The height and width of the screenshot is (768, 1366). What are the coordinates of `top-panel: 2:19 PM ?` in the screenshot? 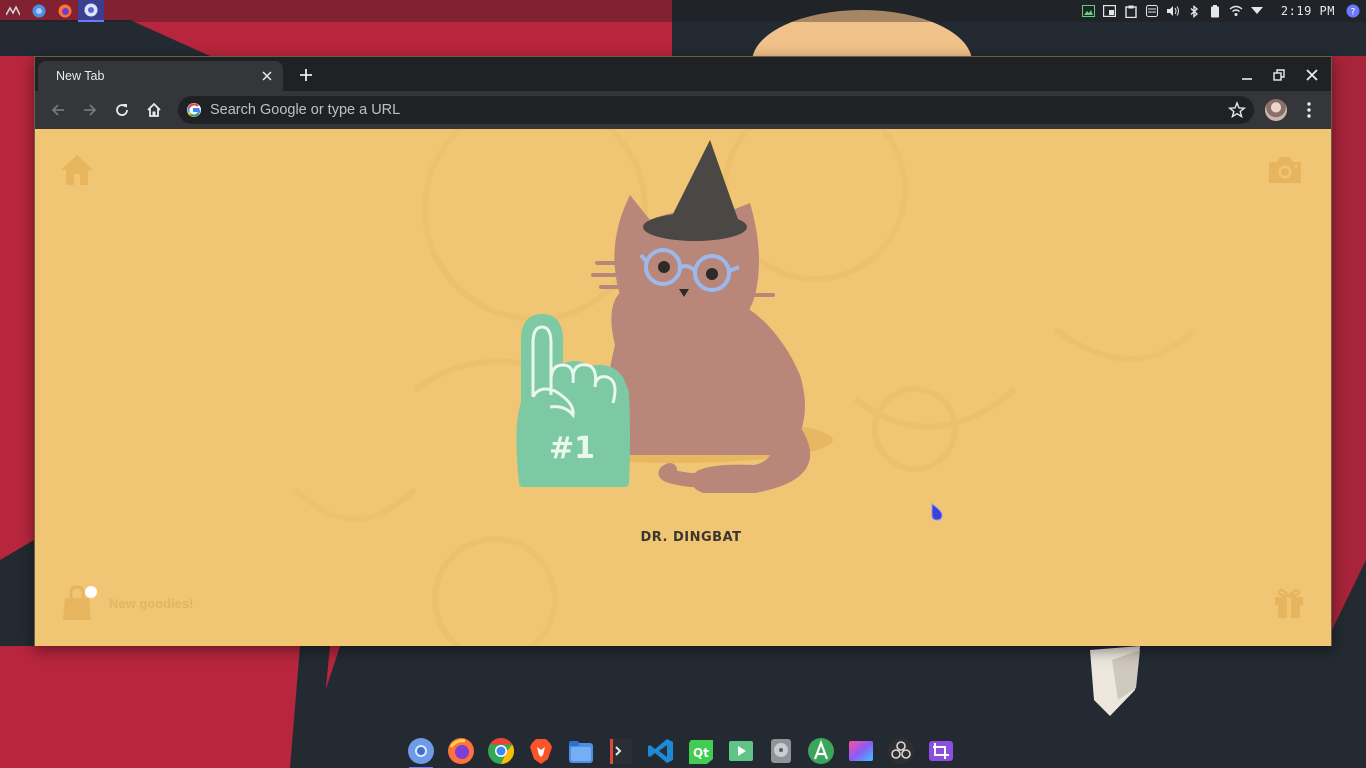 It's located at (683, 11).